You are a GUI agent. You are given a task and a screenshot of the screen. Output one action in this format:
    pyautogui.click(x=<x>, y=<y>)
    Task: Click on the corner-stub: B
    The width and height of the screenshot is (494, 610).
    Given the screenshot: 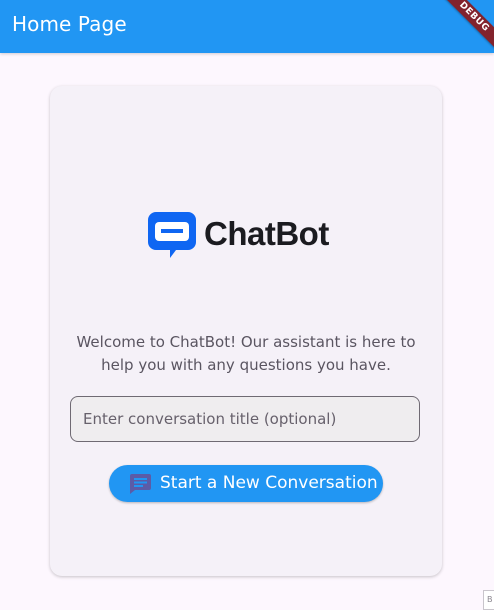 What is the action you would take?
    pyautogui.click(x=488, y=600)
    